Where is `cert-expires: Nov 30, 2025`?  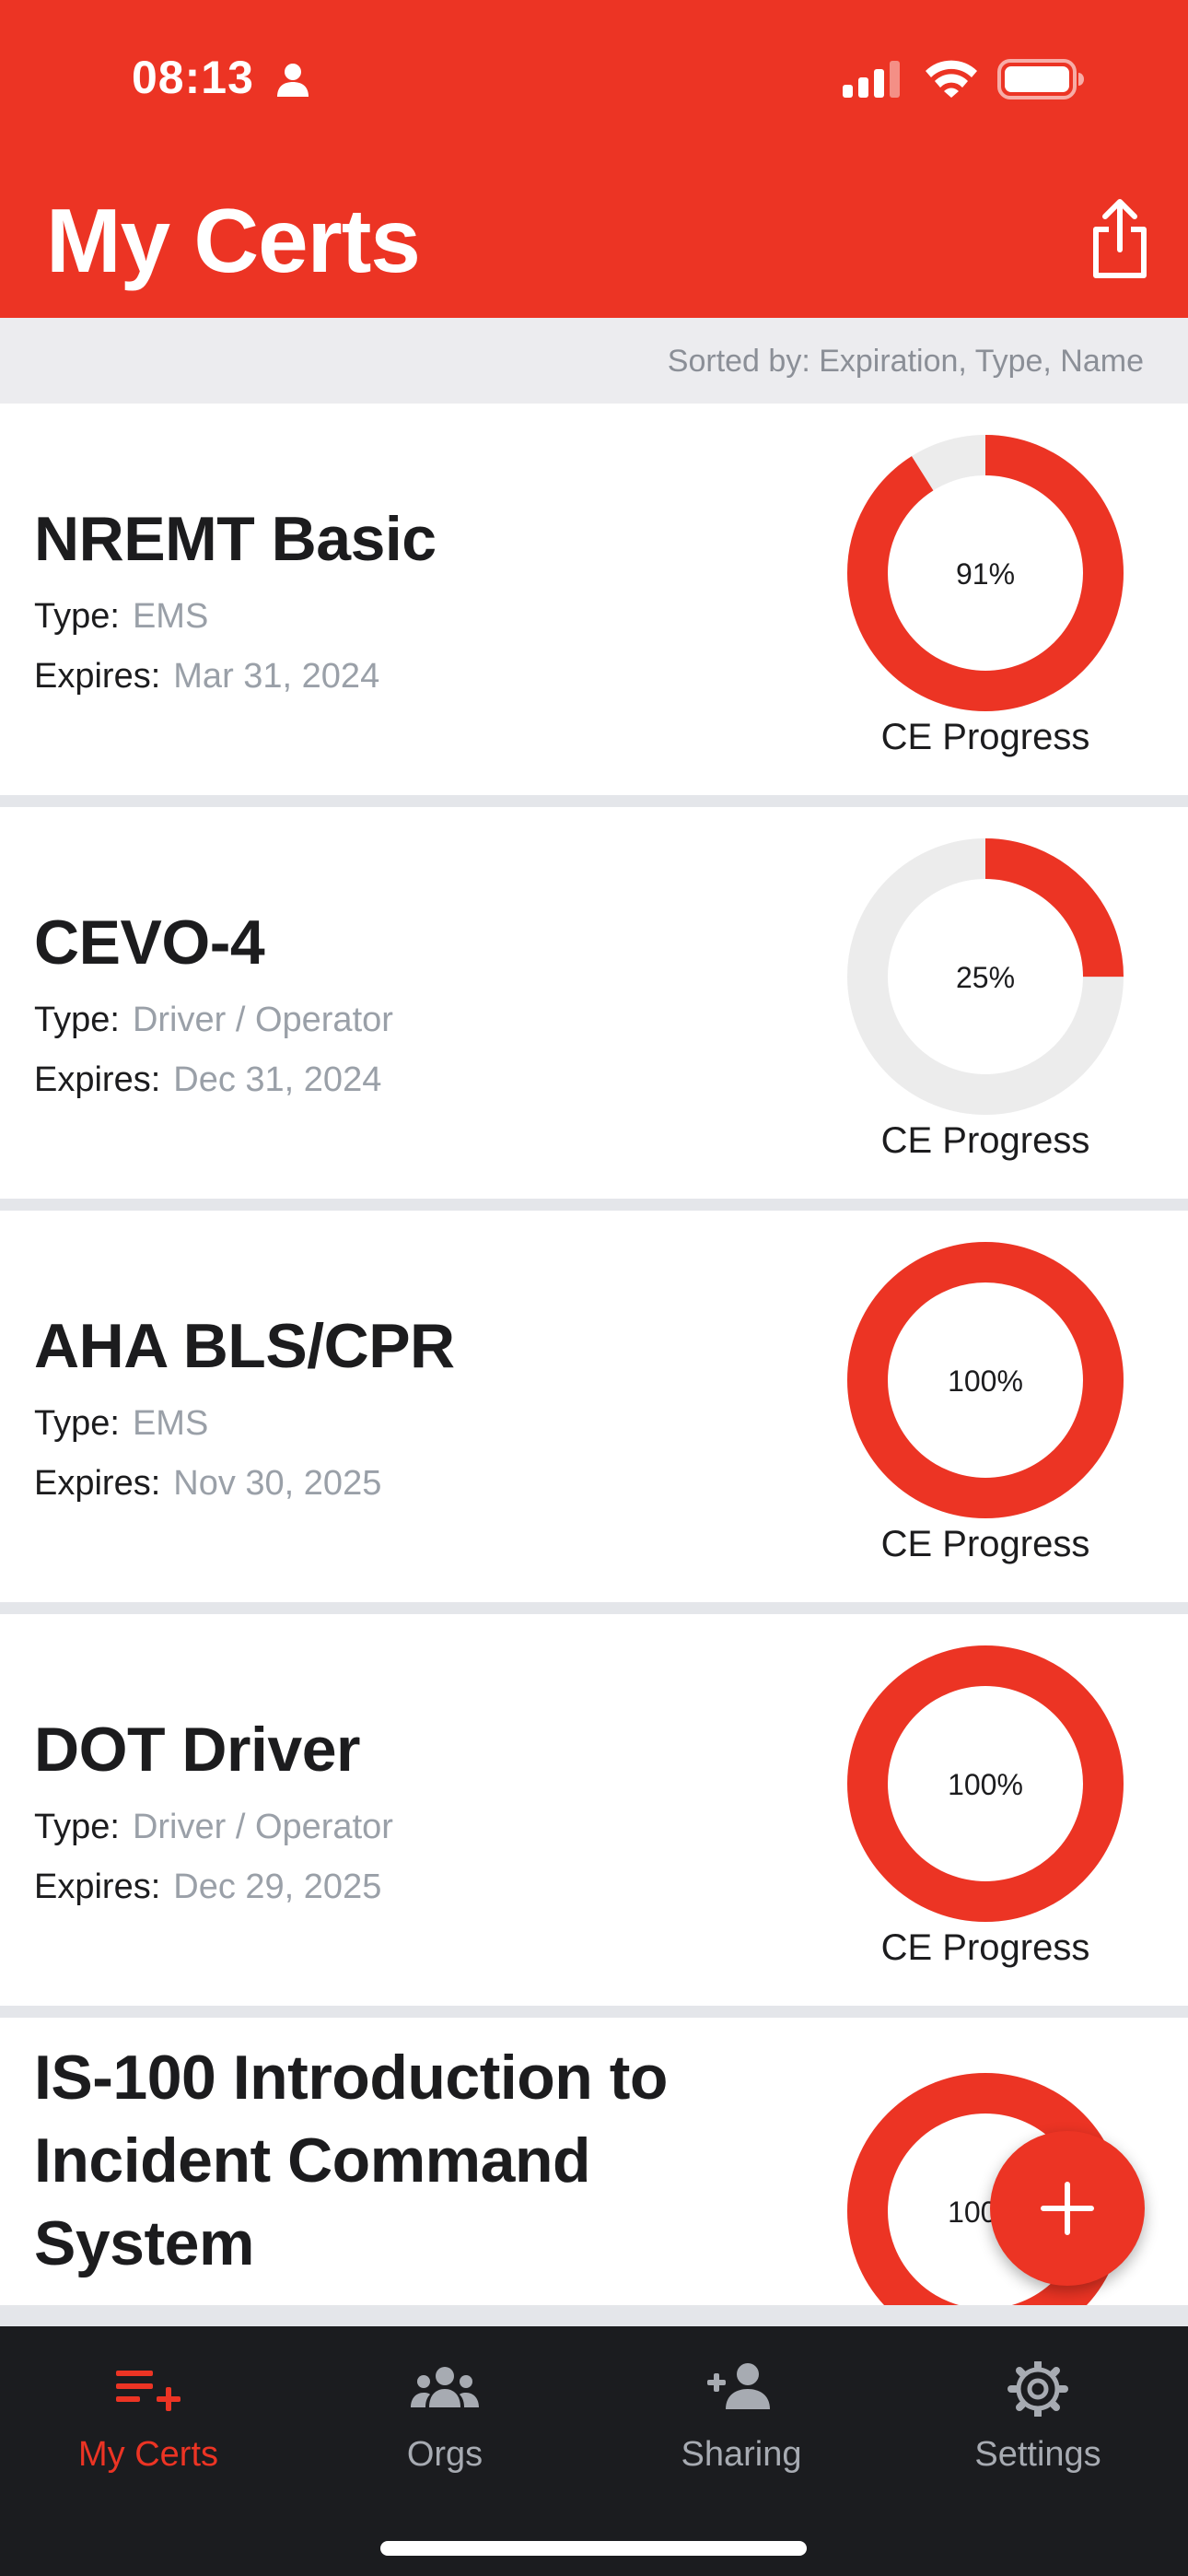 cert-expires: Nov 30, 2025 is located at coordinates (277, 1483).